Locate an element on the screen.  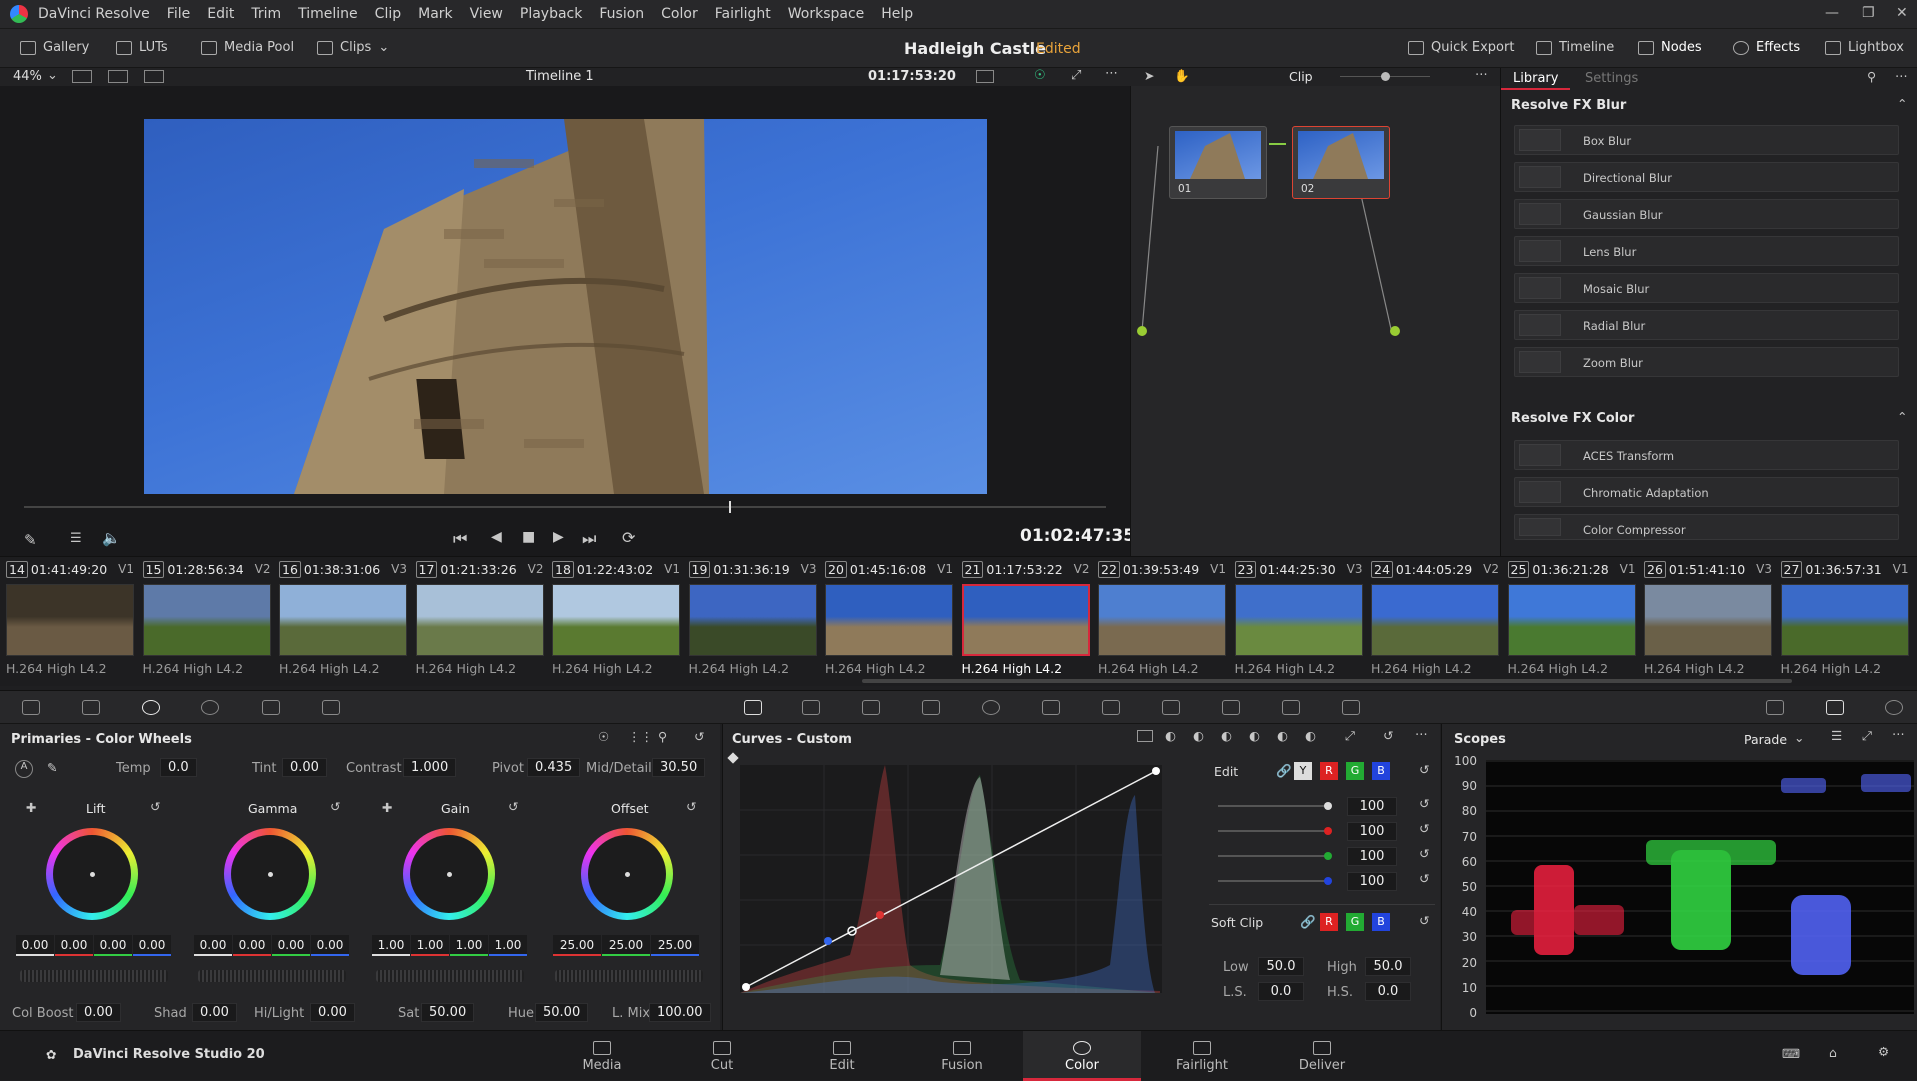
menu-edit: Edit is located at coordinates (220, 14).